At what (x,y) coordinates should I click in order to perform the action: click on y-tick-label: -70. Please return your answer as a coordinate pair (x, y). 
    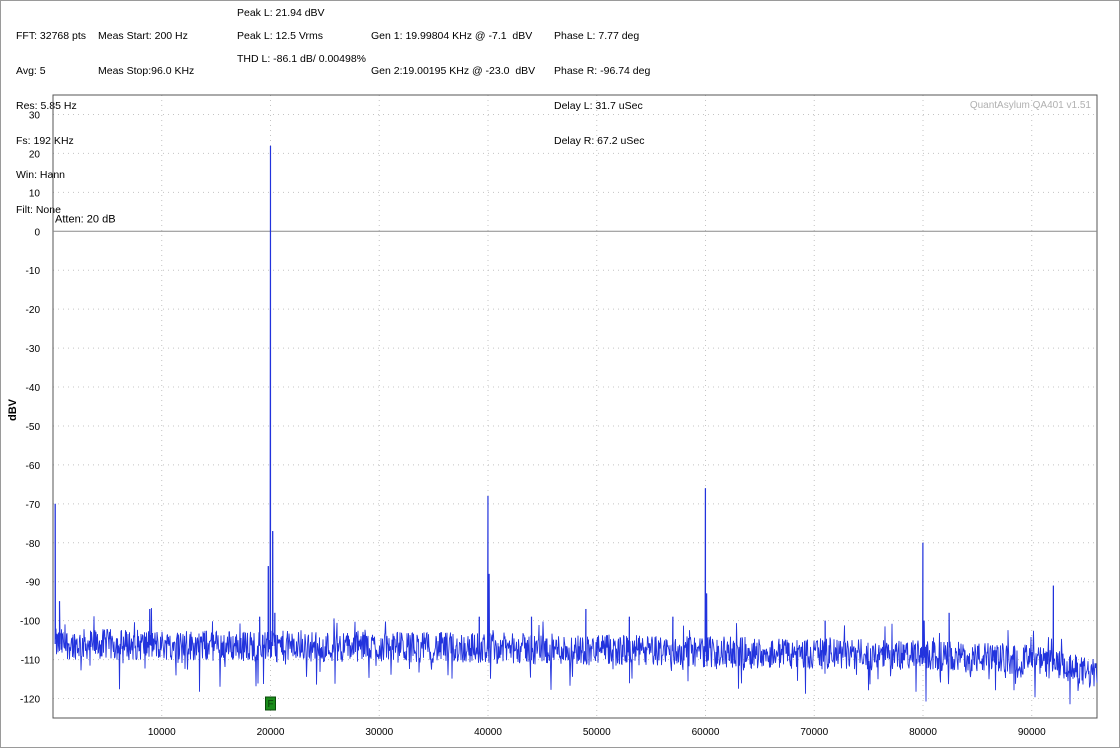
    Looking at the image, I should click on (33, 505).